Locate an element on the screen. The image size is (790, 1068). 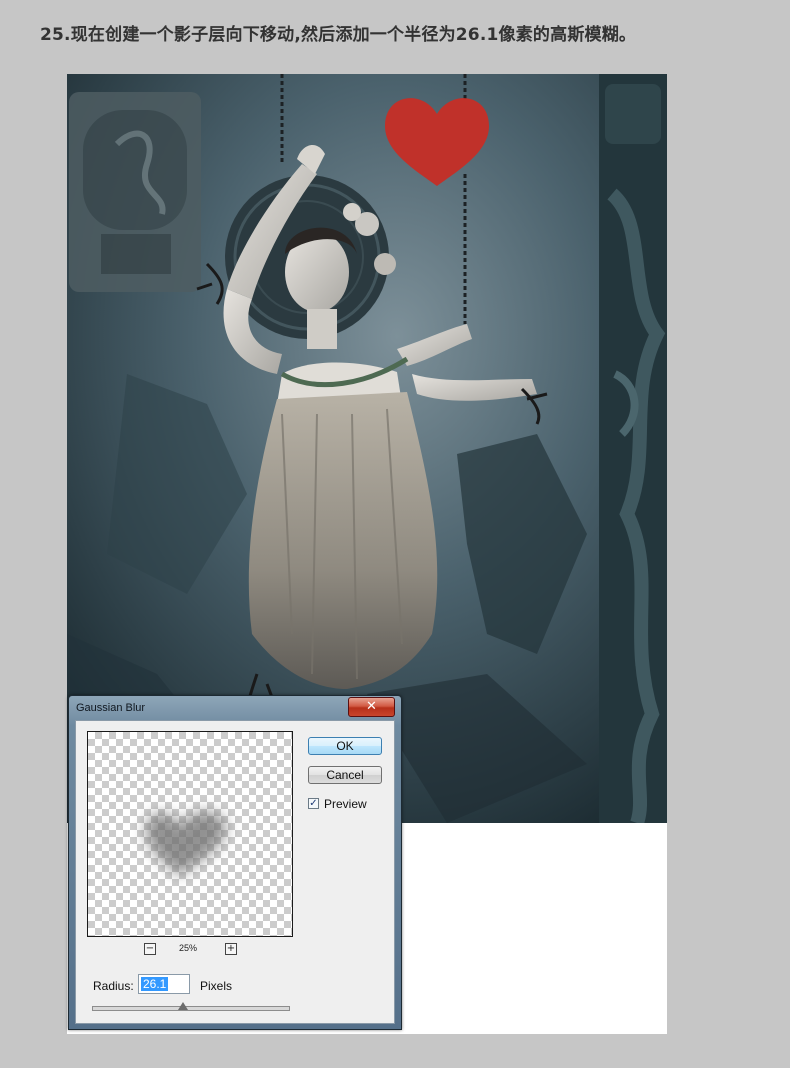
preview-checkbox: ✓ is located at coordinates (313, 803).